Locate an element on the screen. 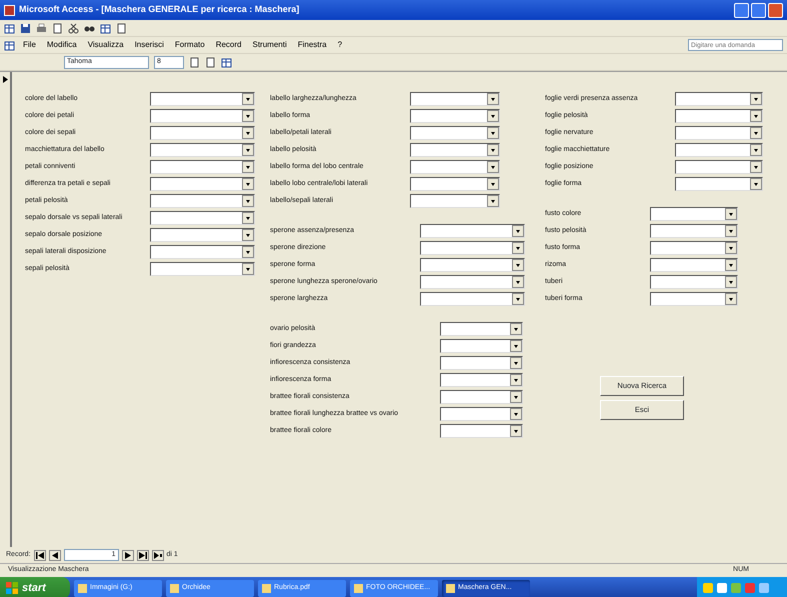  menu-item: Strumenti is located at coordinates (270, 45).